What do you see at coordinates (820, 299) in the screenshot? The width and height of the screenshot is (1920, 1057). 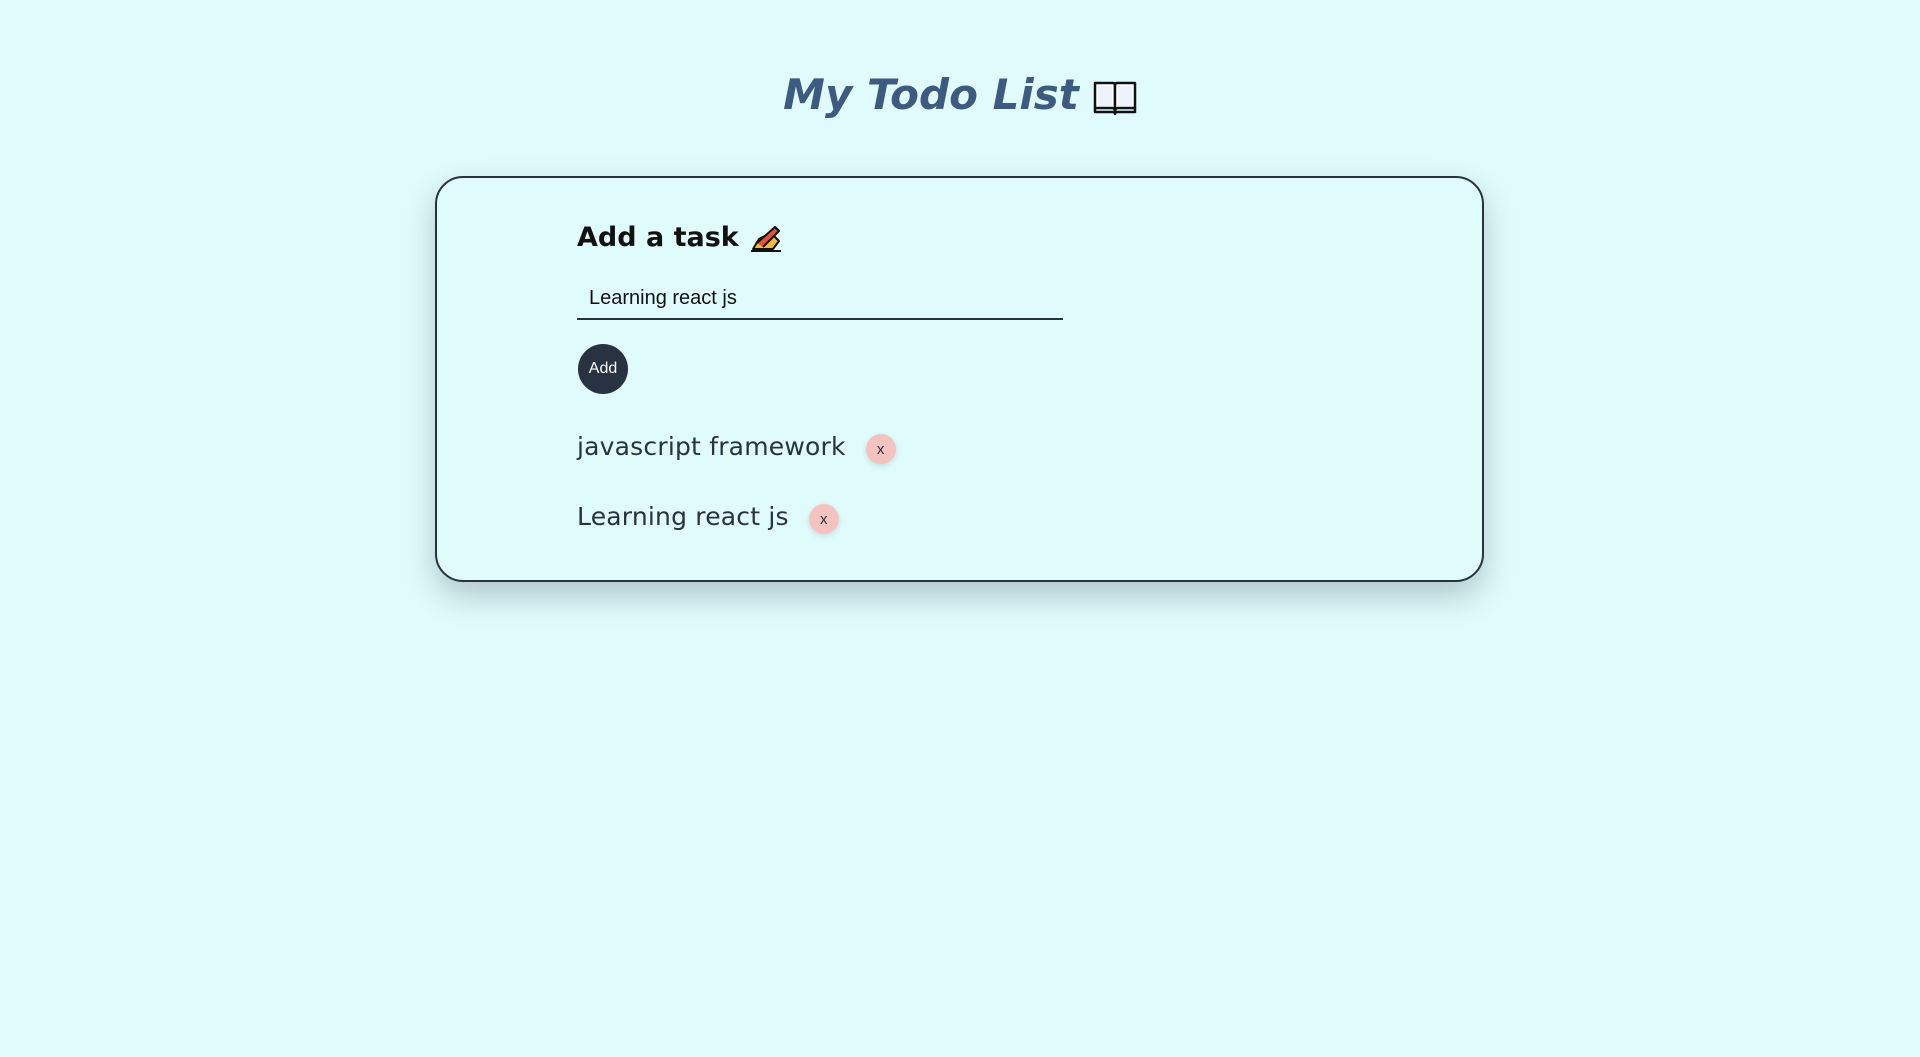 I see `task-input` at bounding box center [820, 299].